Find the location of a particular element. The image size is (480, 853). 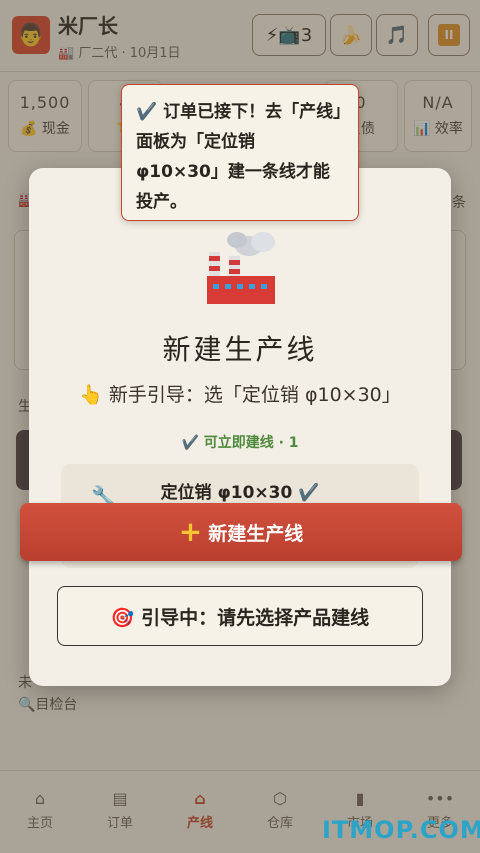

plus-icon: + is located at coordinates (190, 531).